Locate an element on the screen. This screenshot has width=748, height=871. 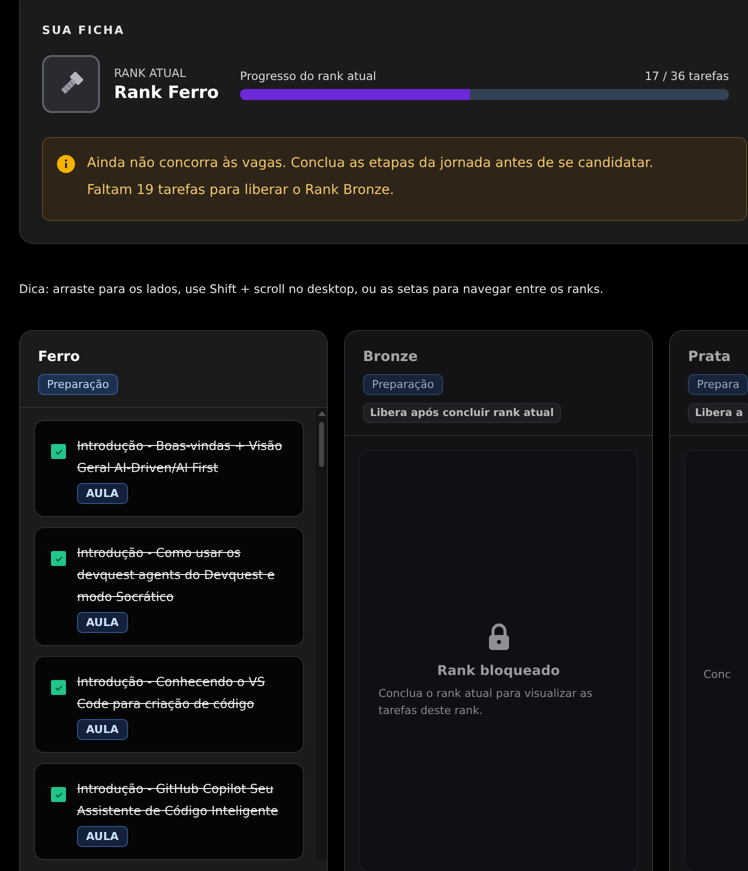
warning-text: Faltam 19 tarefas para liberar o Rank Bronze. is located at coordinates (241, 190).